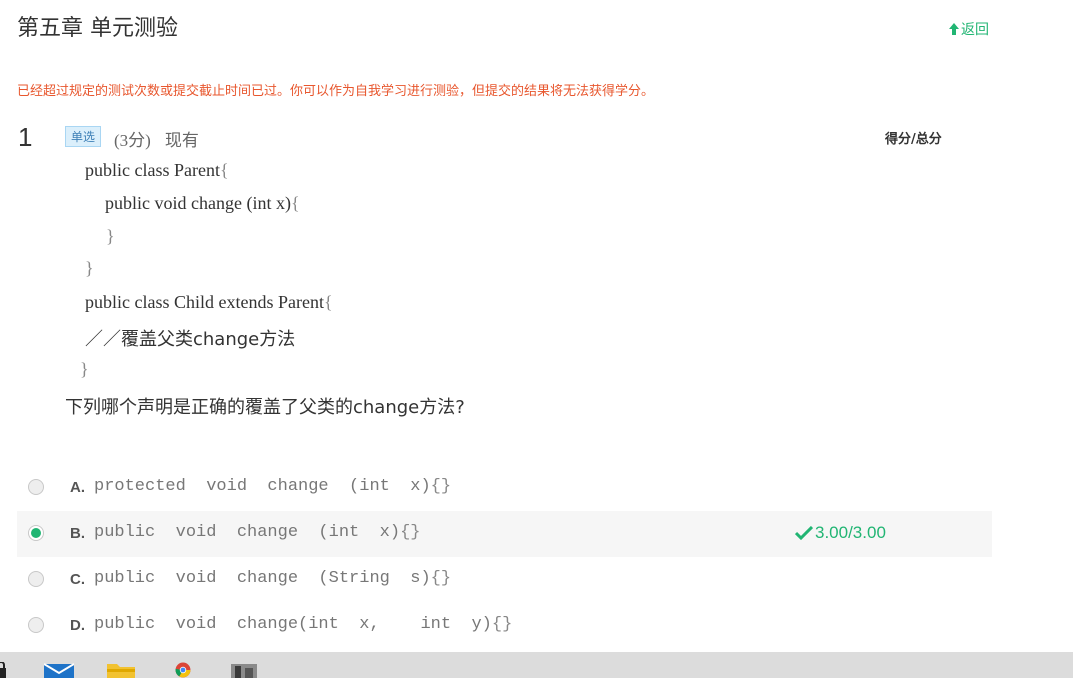 This screenshot has height=682, width=1073. I want to click on points-value: (3分), so click(132, 140).